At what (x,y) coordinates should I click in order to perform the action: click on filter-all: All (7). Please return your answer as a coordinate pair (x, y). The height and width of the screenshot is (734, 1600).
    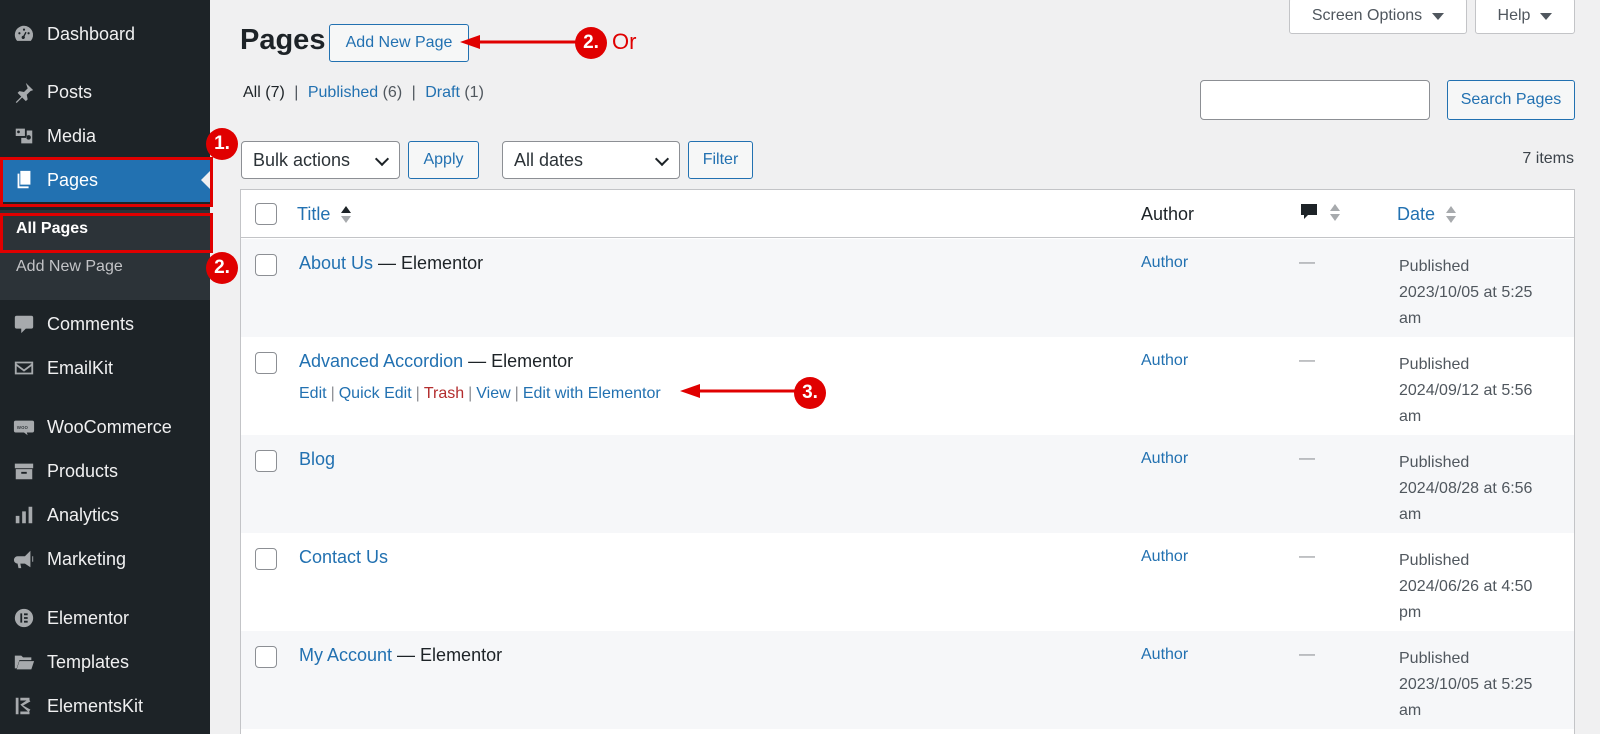
    Looking at the image, I should click on (264, 92).